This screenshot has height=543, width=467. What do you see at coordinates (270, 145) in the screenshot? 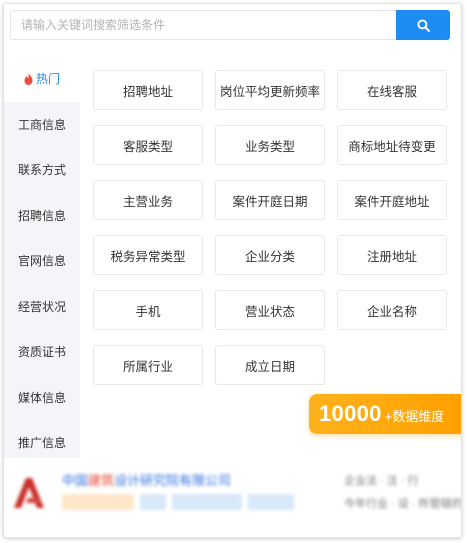
I see `filter-tag: 业务类型` at bounding box center [270, 145].